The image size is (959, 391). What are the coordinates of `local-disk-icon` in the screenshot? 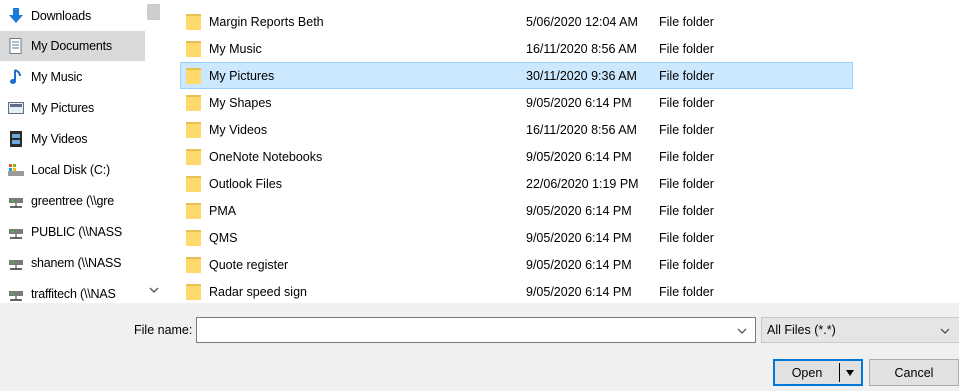 It's located at (16, 170).